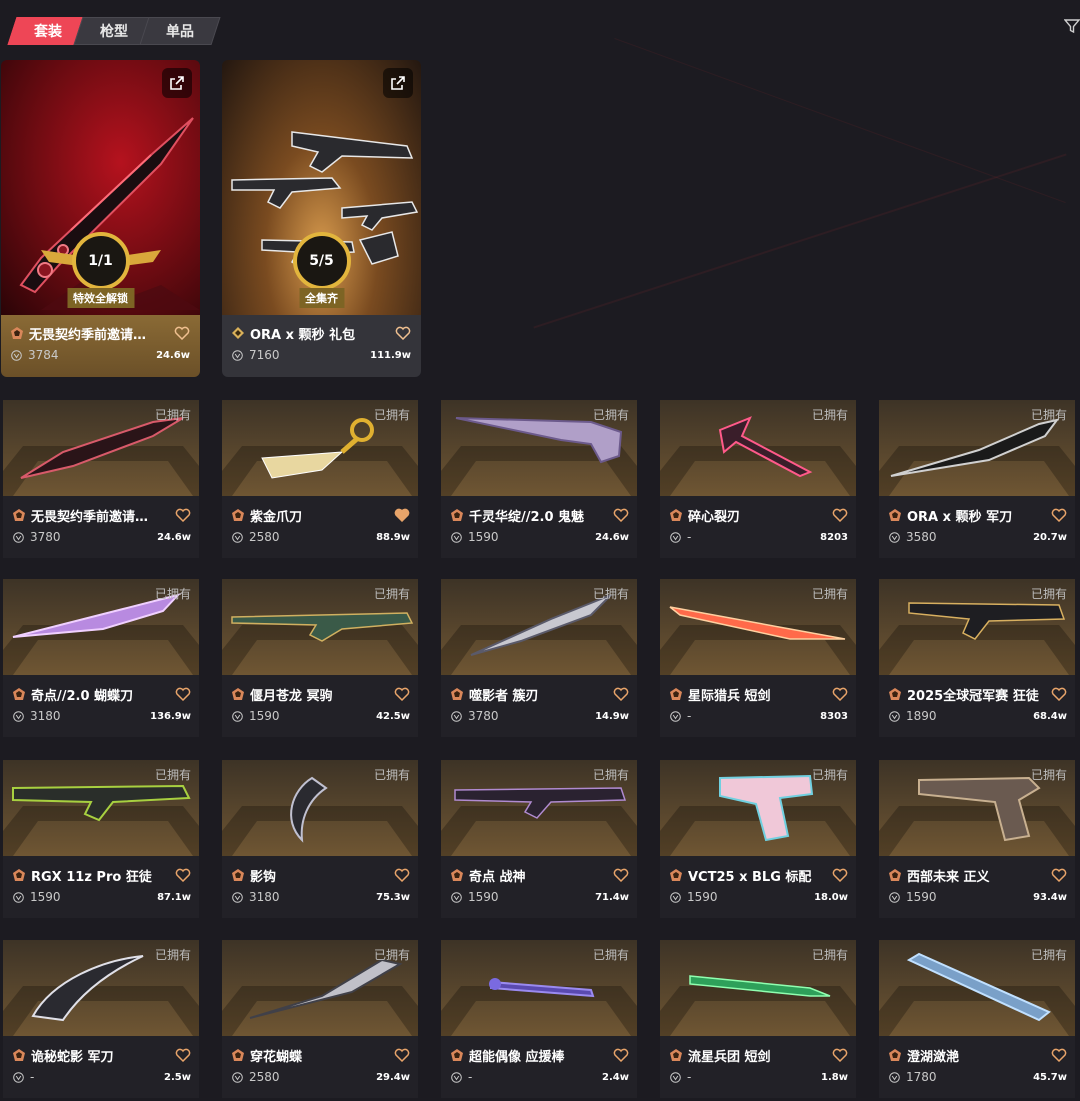 This screenshot has height=1101, width=1080. What do you see at coordinates (977, 839) in the screenshot?
I see `skin-card: 已拥有 西部未来 正义 1590 93.4w` at bounding box center [977, 839].